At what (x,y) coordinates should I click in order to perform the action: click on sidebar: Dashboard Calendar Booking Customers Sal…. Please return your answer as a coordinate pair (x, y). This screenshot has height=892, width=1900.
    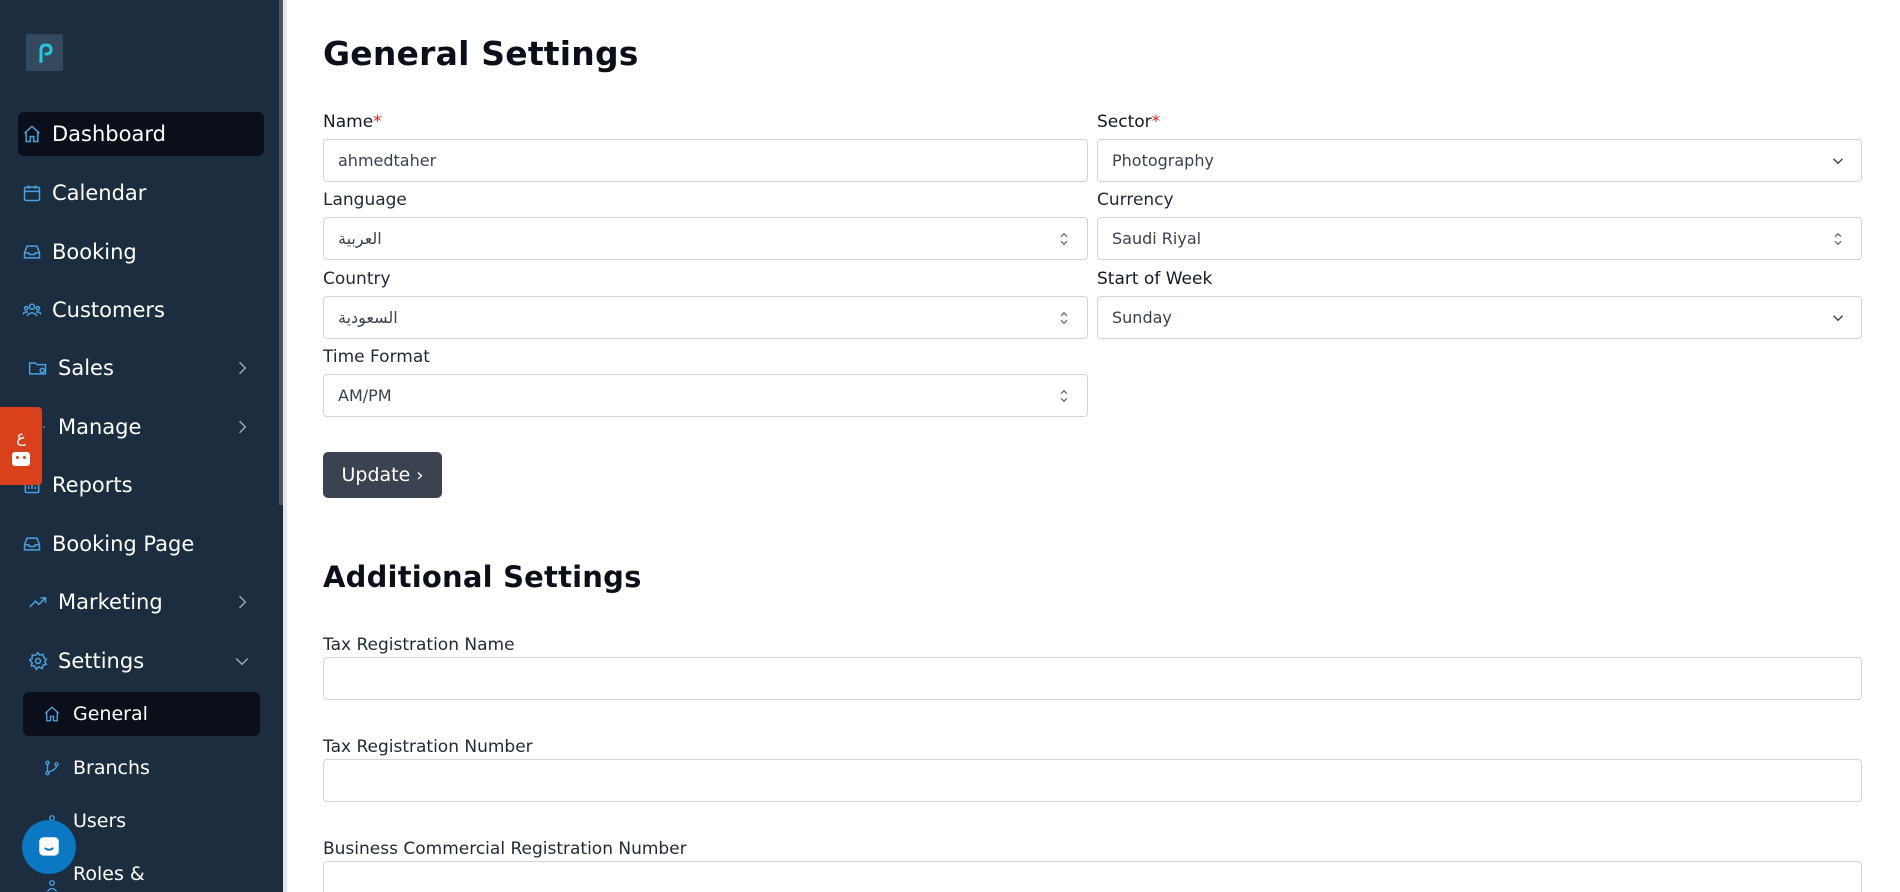
    Looking at the image, I should click on (141, 446).